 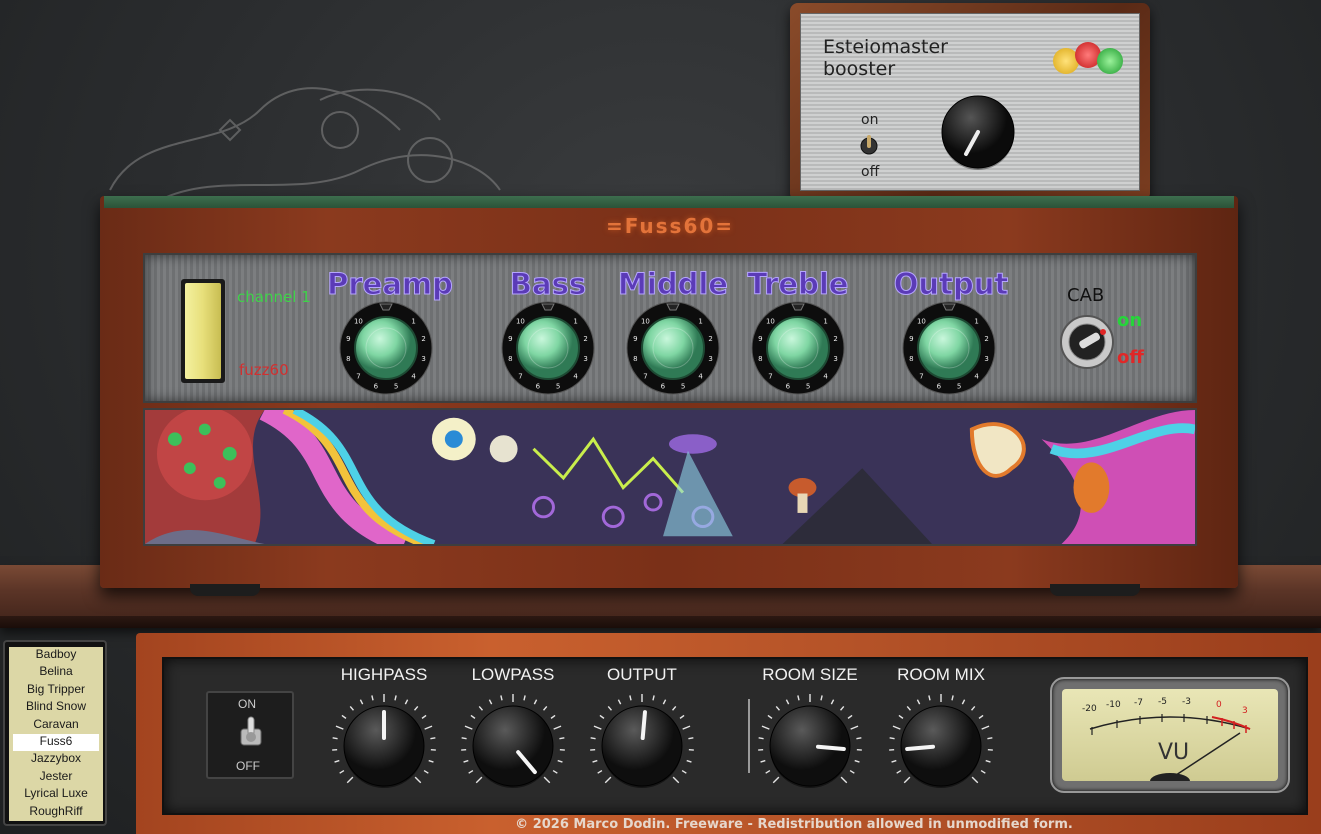 I want to click on treble-knob: 1 2 3 4 5 6 7 8 9 10, so click(x=798, y=348).